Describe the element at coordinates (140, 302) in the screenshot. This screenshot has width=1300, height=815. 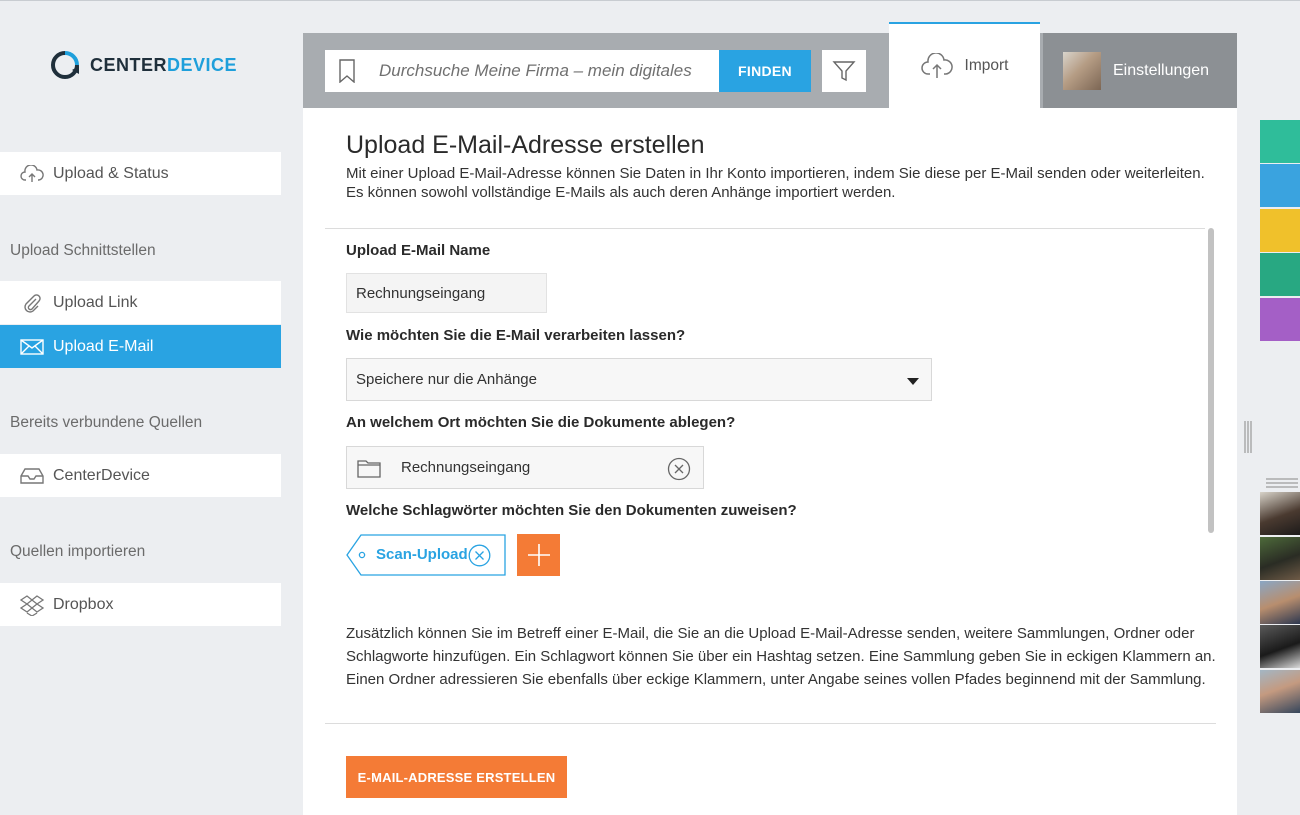
I see `sidebar-item-upload-link: Upload Link` at that location.